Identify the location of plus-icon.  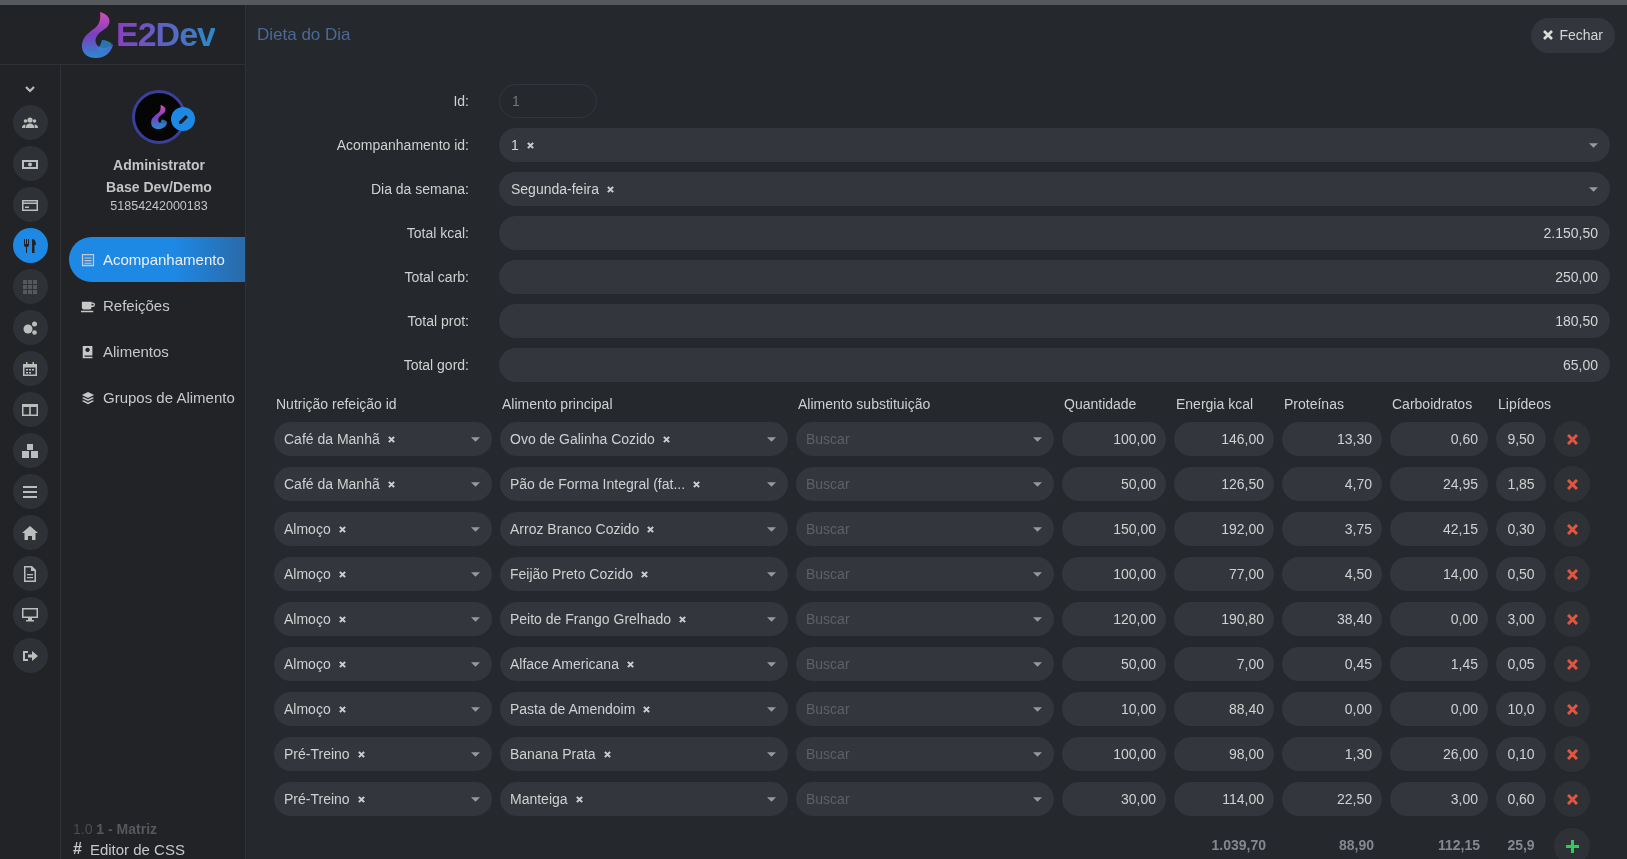
(1572, 846).